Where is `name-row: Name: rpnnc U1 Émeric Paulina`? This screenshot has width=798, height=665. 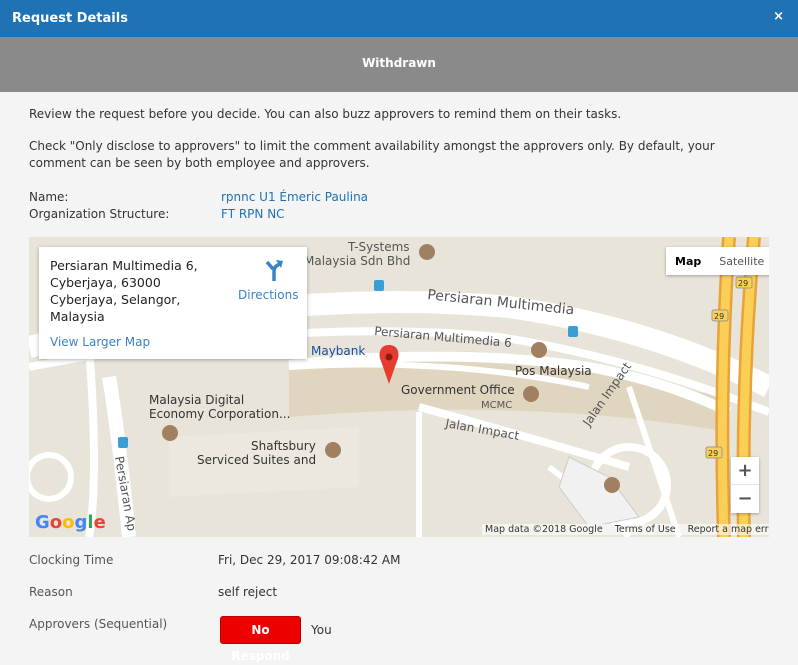
name-row: Name: rpnnc U1 Émeric Paulina is located at coordinates (401, 197).